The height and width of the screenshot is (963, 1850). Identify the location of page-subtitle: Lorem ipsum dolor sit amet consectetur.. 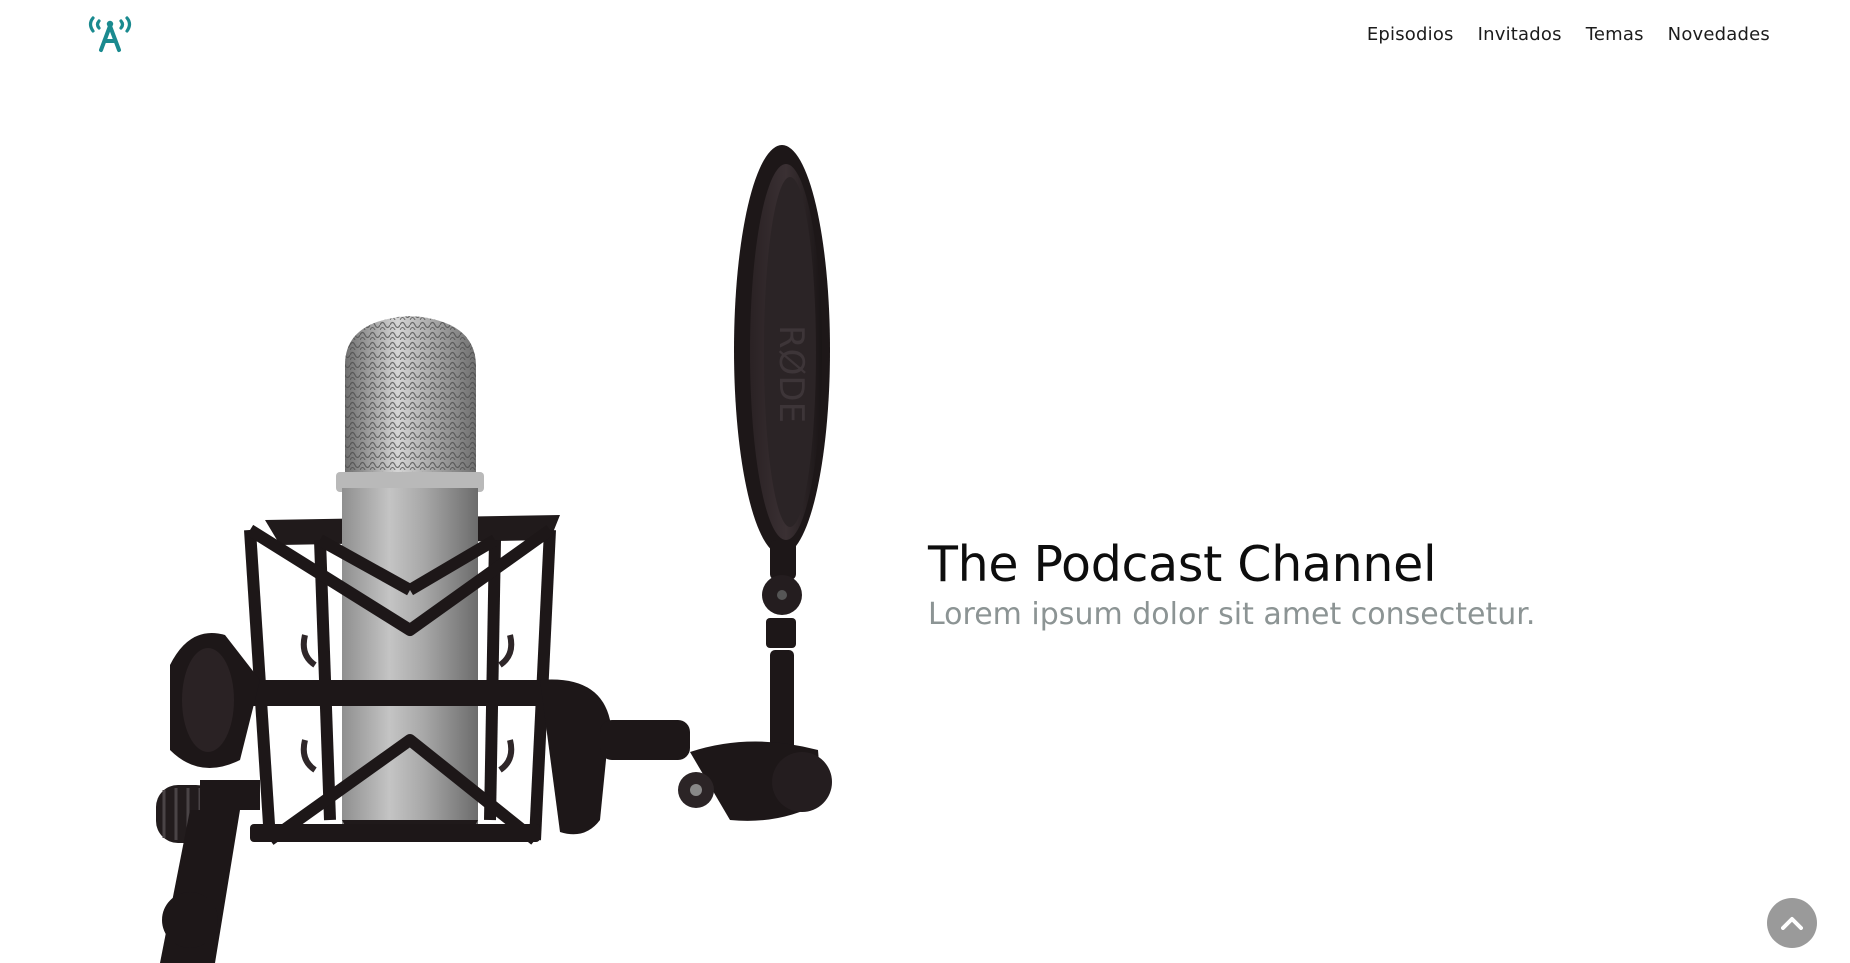
(1232, 614).